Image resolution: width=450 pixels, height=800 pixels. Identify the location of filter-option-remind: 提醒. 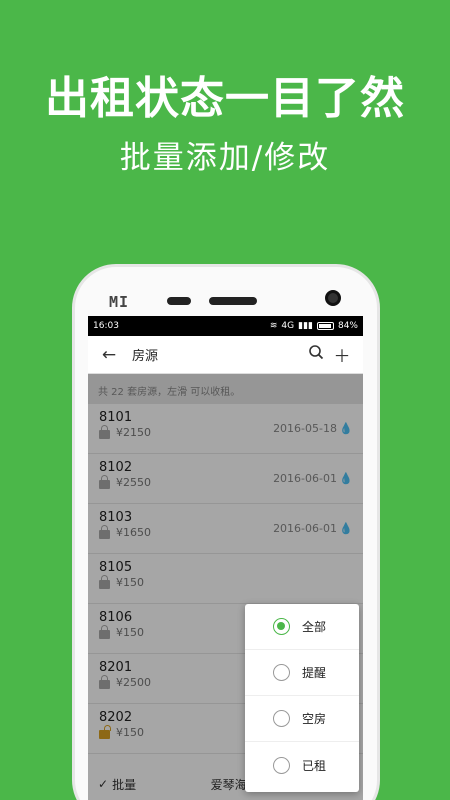
(302, 673).